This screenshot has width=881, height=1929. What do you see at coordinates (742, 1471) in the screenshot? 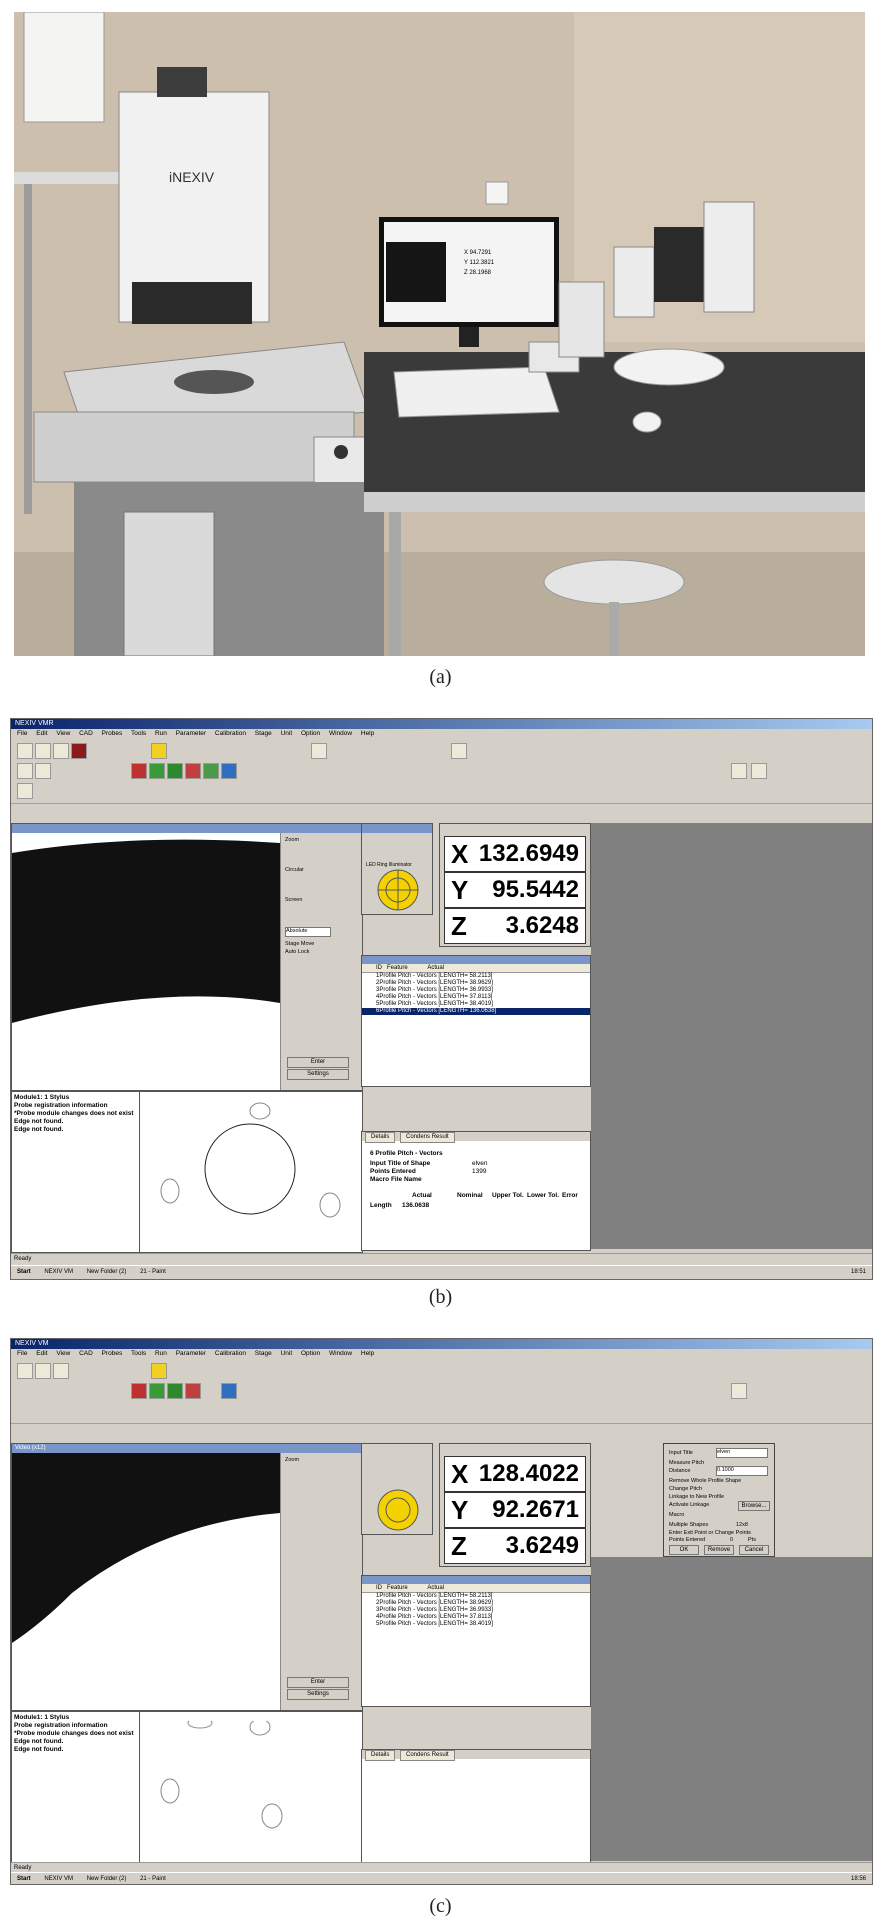
I see `distance-field: 0.1000` at bounding box center [742, 1471].